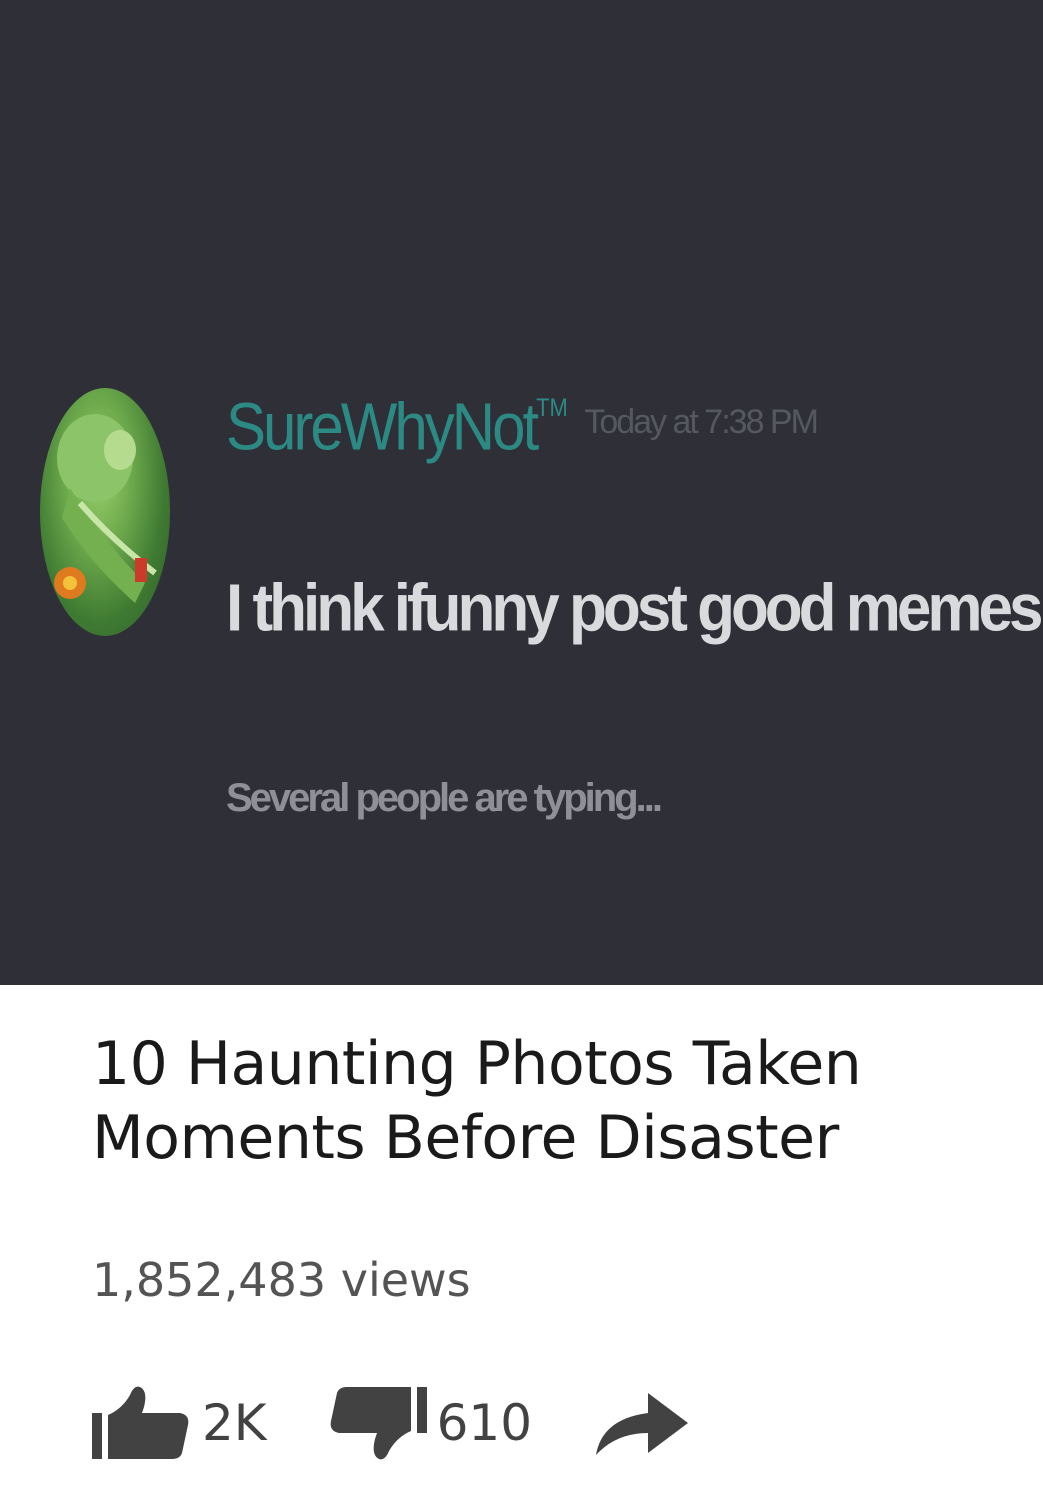 Image resolution: width=1043 pixels, height=1485 pixels. I want to click on username: SureWhyNotTM, so click(397, 426).